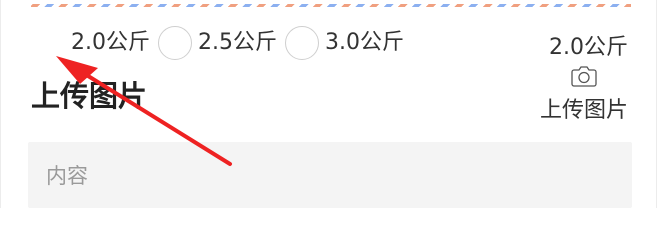 This screenshot has height=240, width=659. What do you see at coordinates (364, 42) in the screenshot?
I see `weight-option-label-3: 3.0公斤` at bounding box center [364, 42].